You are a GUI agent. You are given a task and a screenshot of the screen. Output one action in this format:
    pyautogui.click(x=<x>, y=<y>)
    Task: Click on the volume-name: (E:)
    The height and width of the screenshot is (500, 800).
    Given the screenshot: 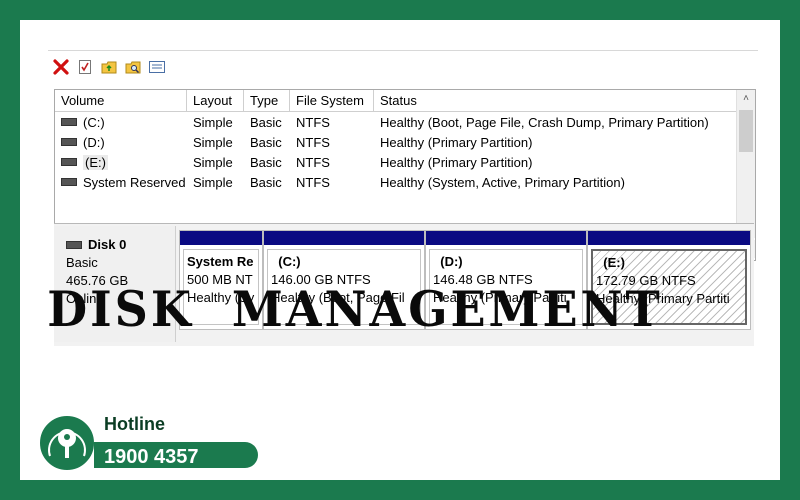 What is the action you would take?
    pyautogui.click(x=95, y=162)
    